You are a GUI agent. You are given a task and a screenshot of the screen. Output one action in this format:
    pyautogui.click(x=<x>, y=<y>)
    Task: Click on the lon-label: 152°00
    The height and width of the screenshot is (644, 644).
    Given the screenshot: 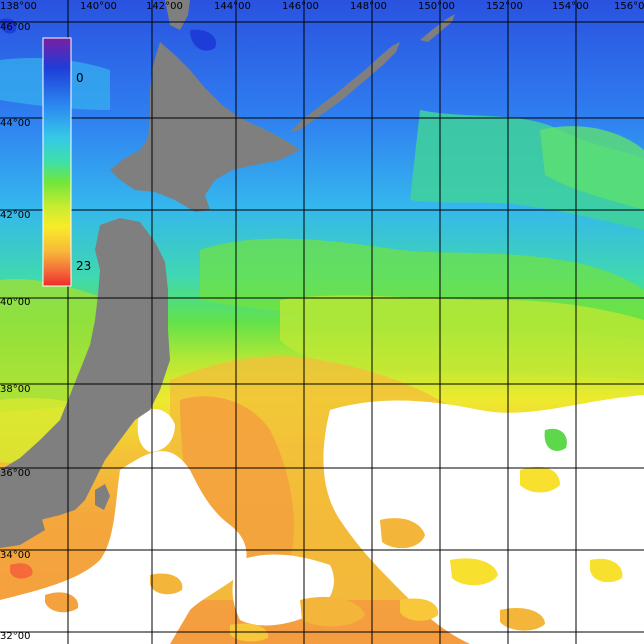 What is the action you would take?
    pyautogui.click(x=504, y=6)
    